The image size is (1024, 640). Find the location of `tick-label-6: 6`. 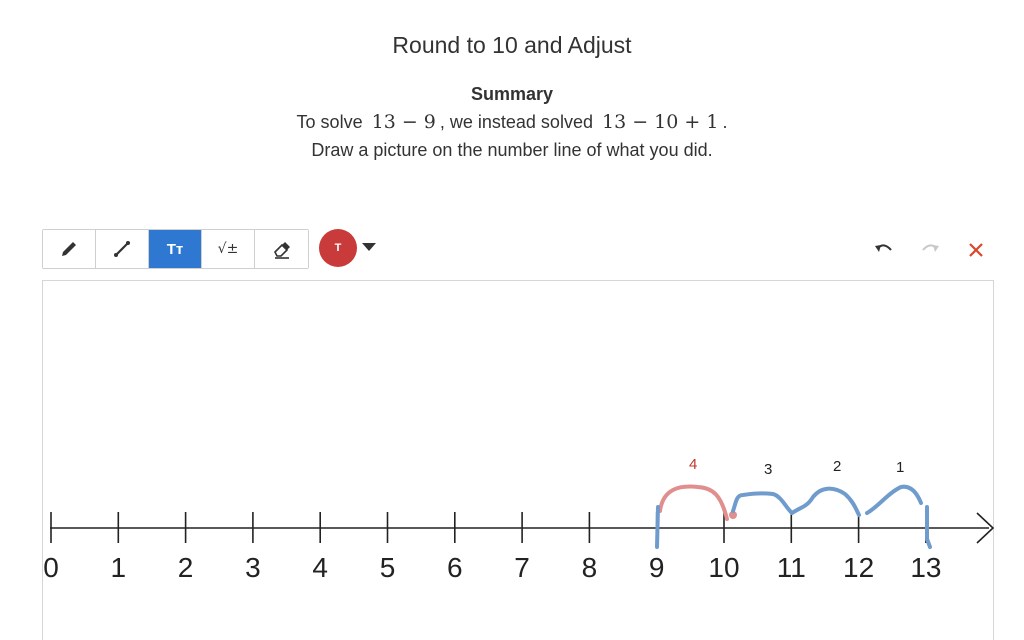

tick-label-6: 6 is located at coordinates (455, 567).